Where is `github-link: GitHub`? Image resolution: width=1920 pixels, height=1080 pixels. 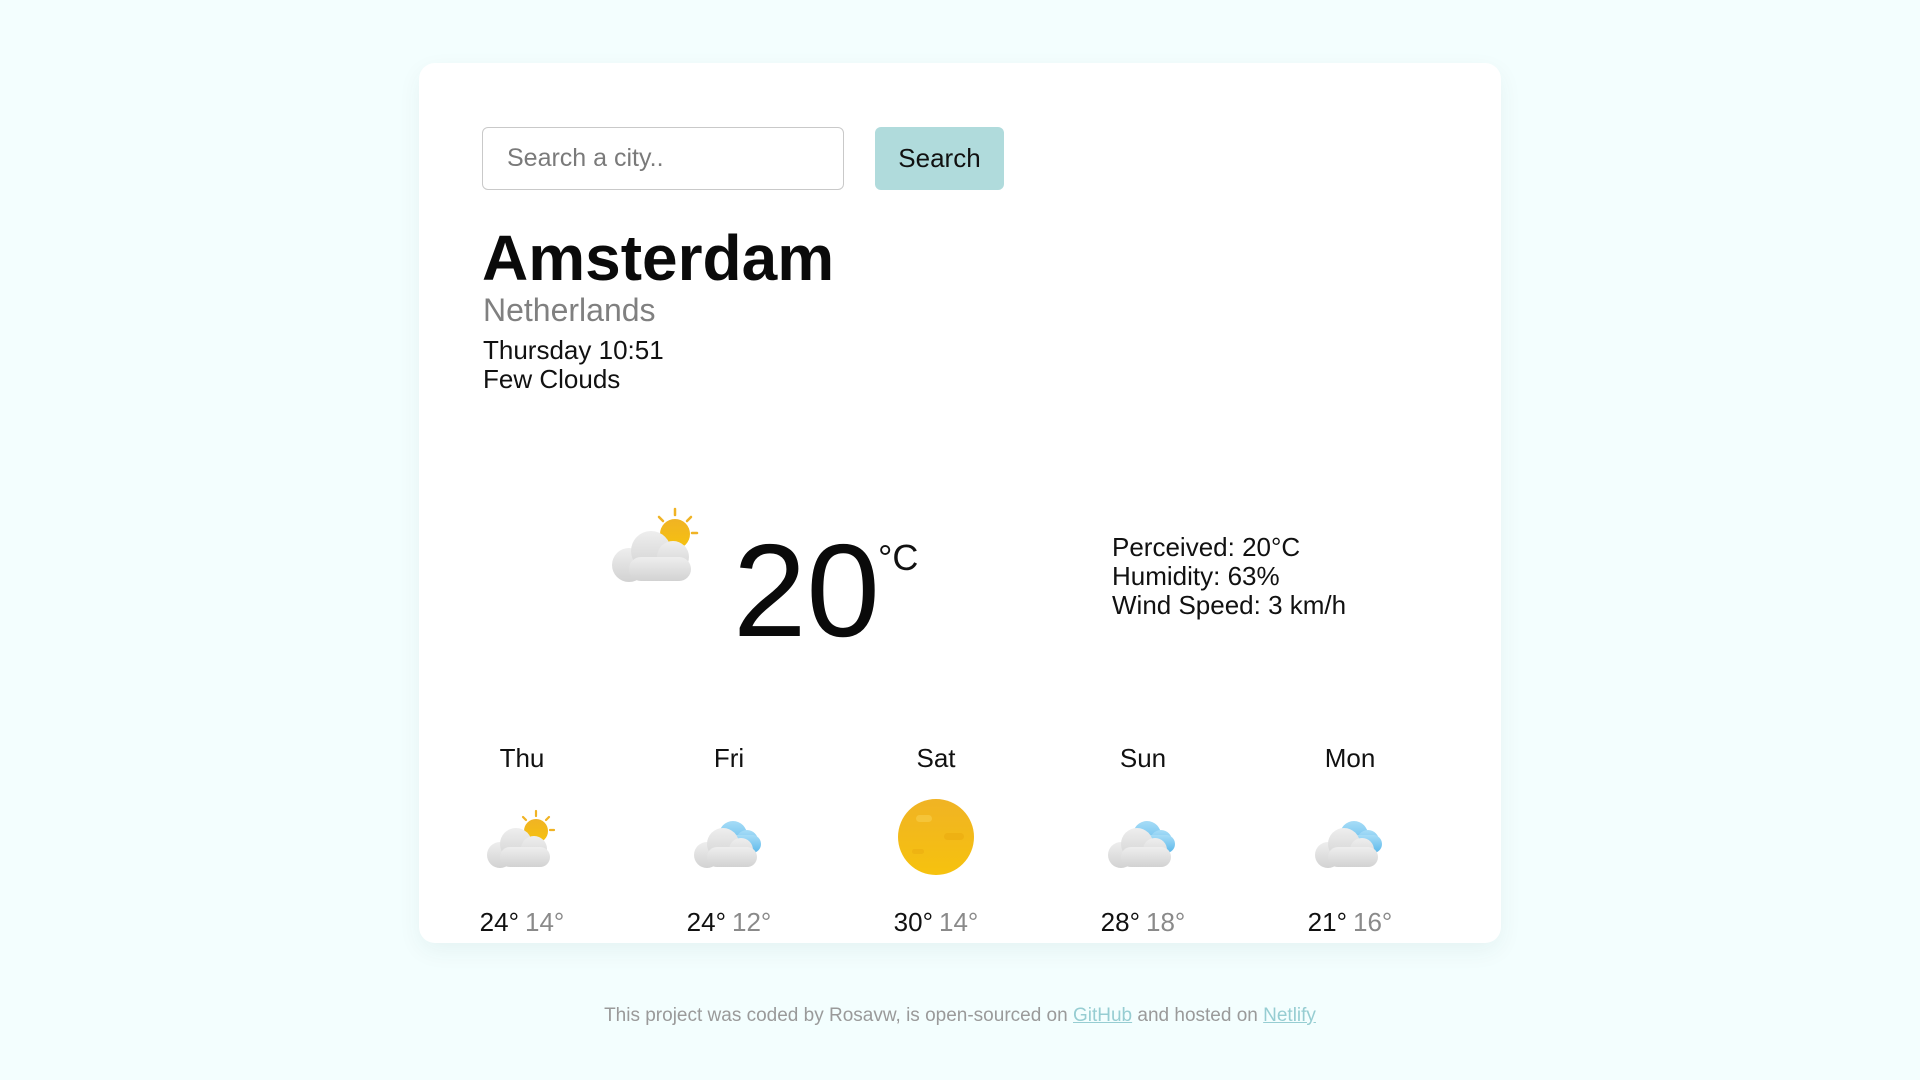
github-link: GitHub is located at coordinates (1102, 1015).